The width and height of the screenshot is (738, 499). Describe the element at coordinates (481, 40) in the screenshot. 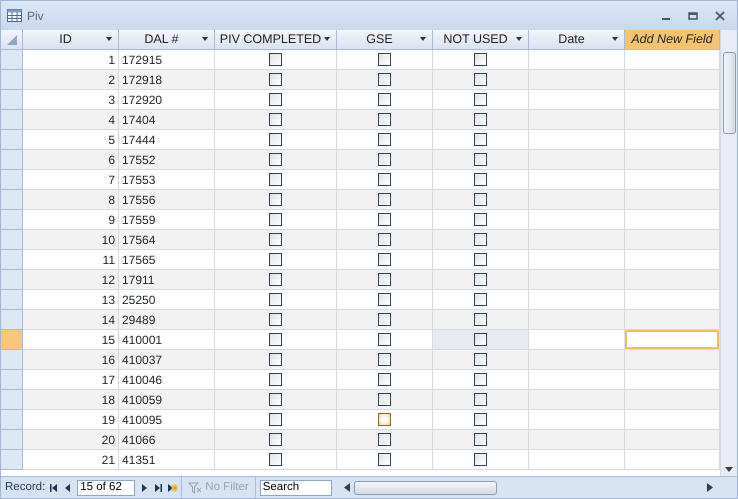

I see `column-header: NOT USED` at that location.